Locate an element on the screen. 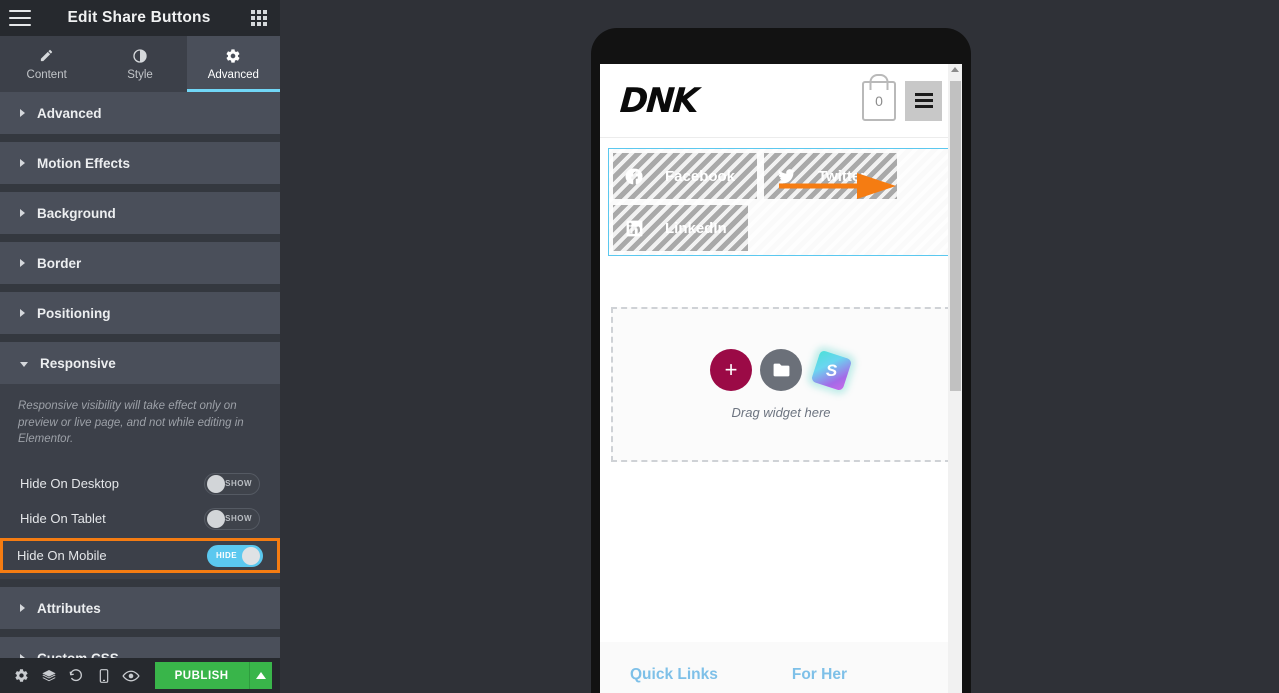 The width and height of the screenshot is (1279, 693). footer-link-for-her: For Her is located at coordinates (819, 675).